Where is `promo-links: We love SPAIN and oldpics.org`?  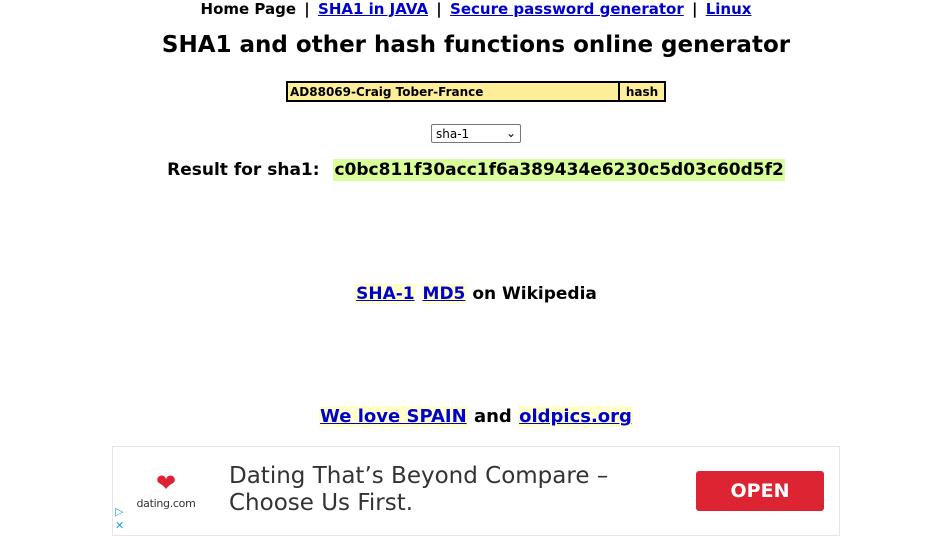
promo-links: We love SPAIN and oldpics.org is located at coordinates (476, 416).